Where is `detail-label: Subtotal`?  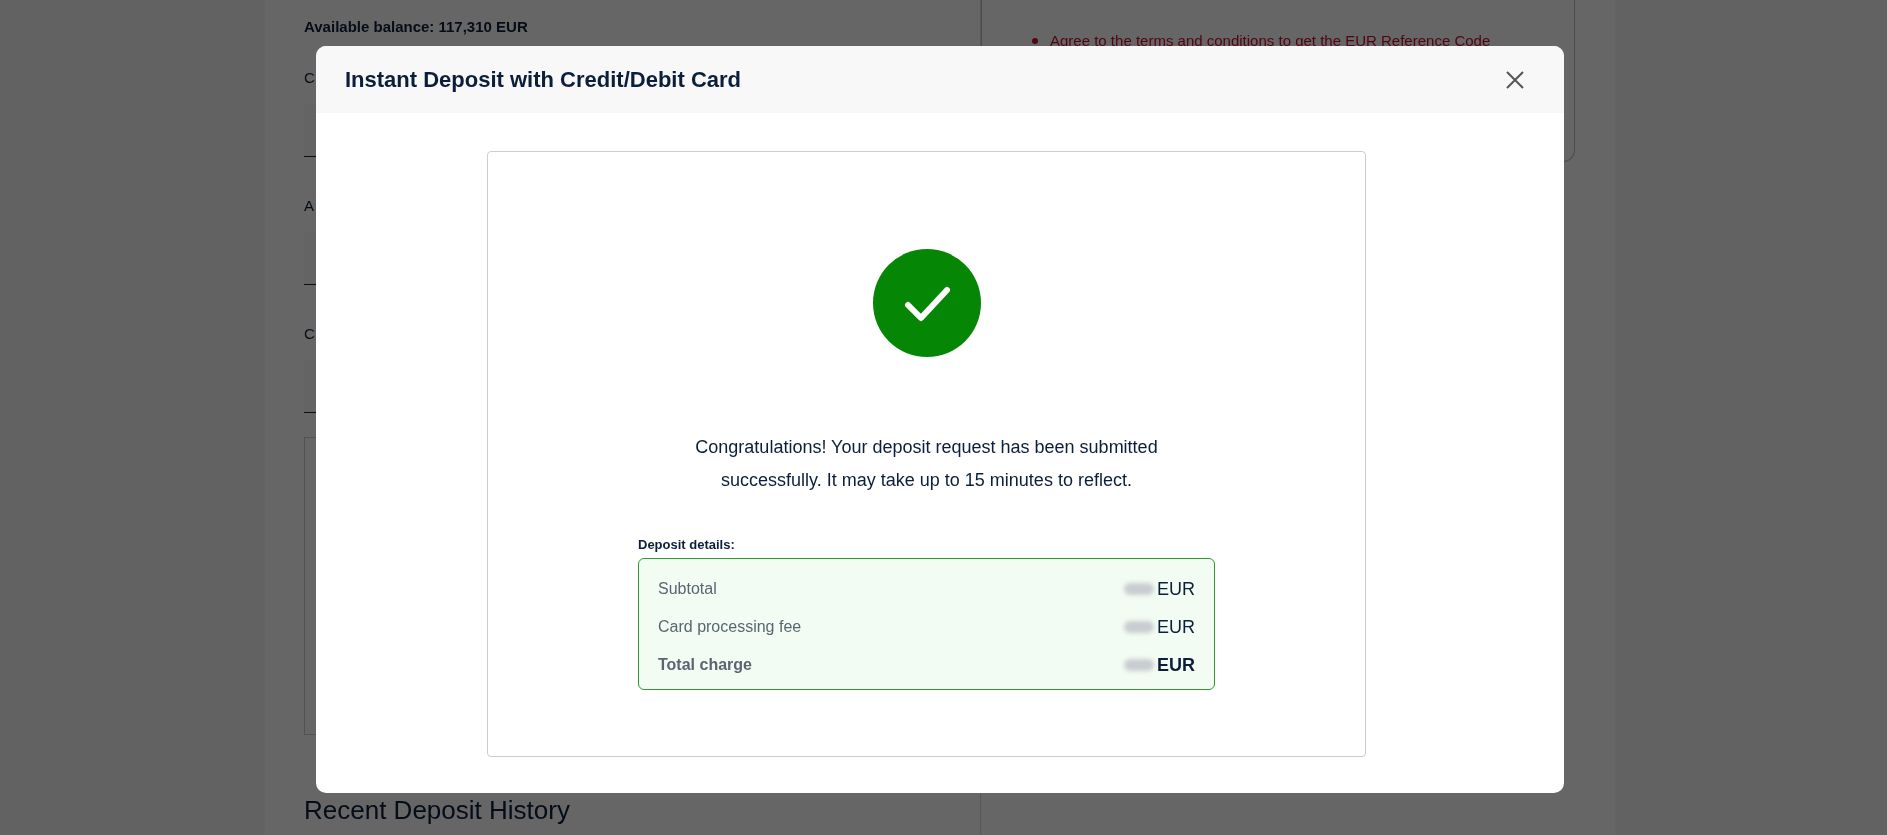 detail-label: Subtotal is located at coordinates (687, 589).